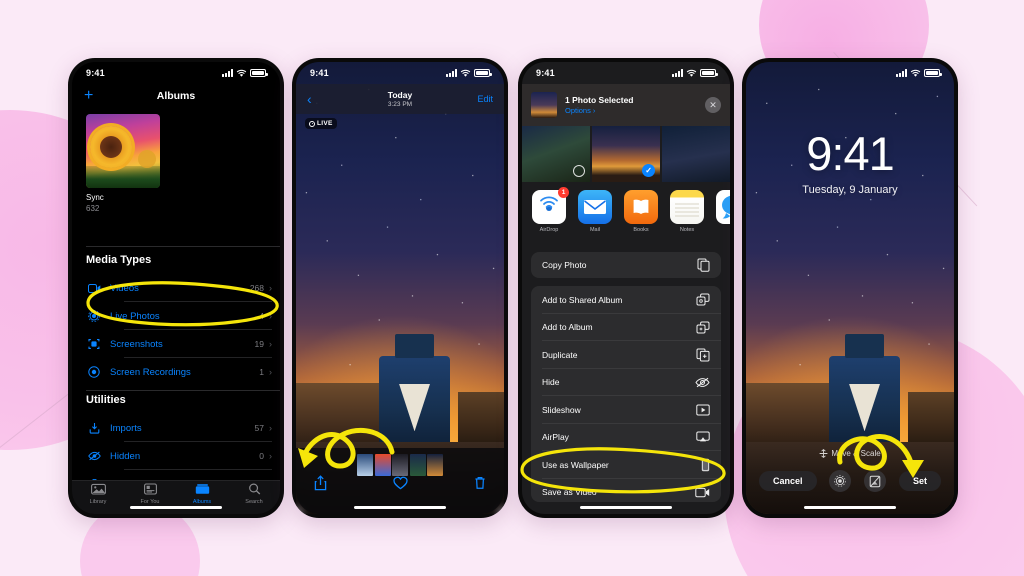 This screenshot has height=576, width=1024. Describe the element at coordinates (579, 171) in the screenshot. I see `select-circle-icon` at that location.